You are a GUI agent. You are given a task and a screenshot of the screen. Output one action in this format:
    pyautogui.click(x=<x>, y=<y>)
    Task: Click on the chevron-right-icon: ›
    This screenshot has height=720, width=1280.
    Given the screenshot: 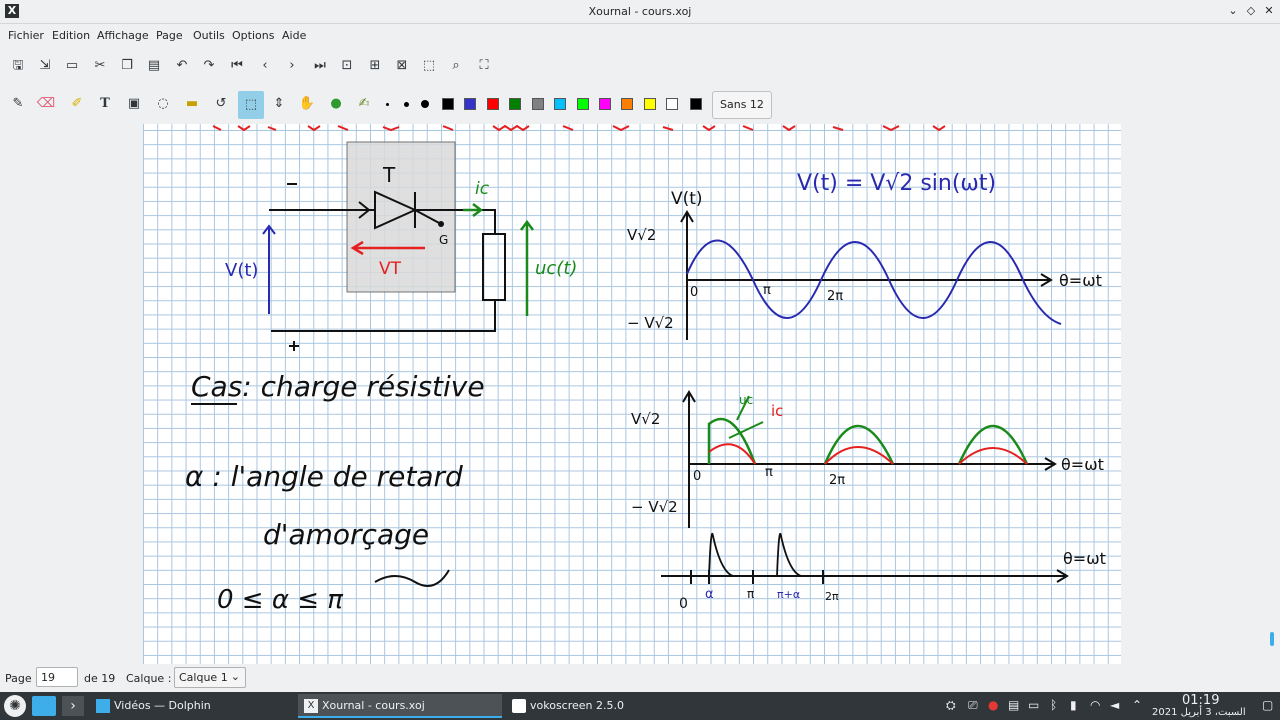 What is the action you would take?
    pyautogui.click(x=73, y=706)
    